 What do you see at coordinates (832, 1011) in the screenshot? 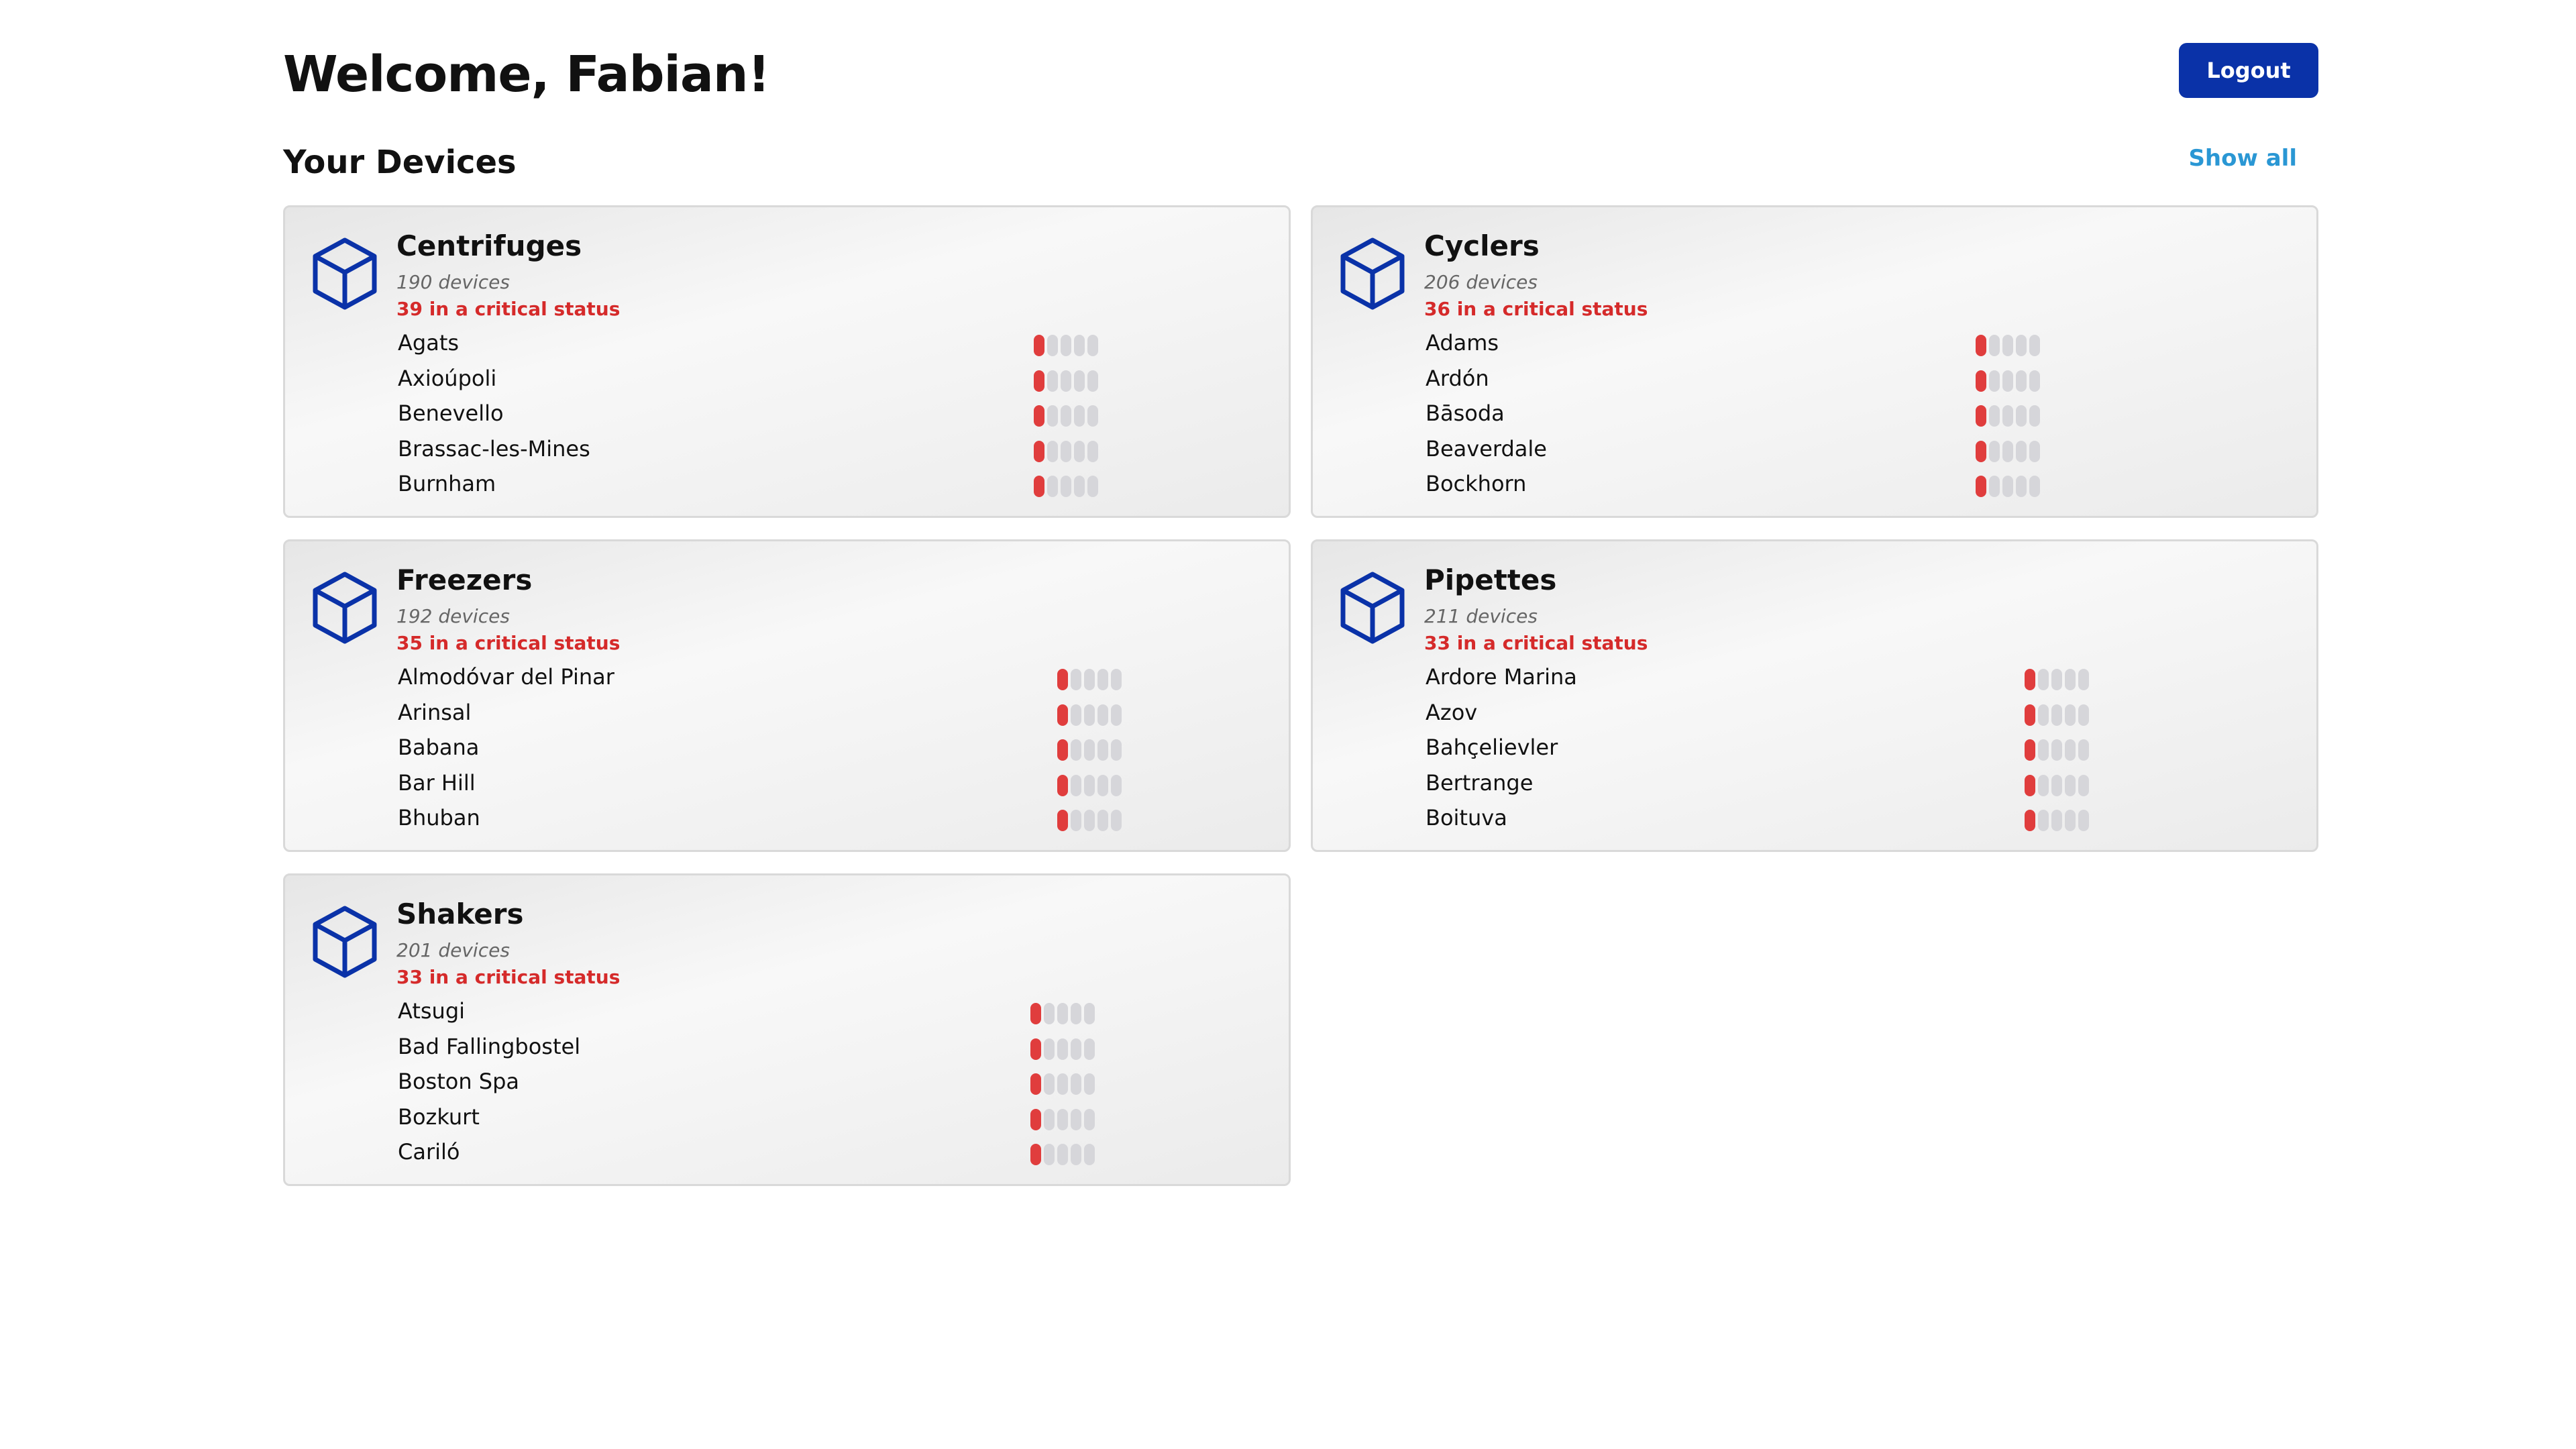
I see `device-row: Atsugi` at bounding box center [832, 1011].